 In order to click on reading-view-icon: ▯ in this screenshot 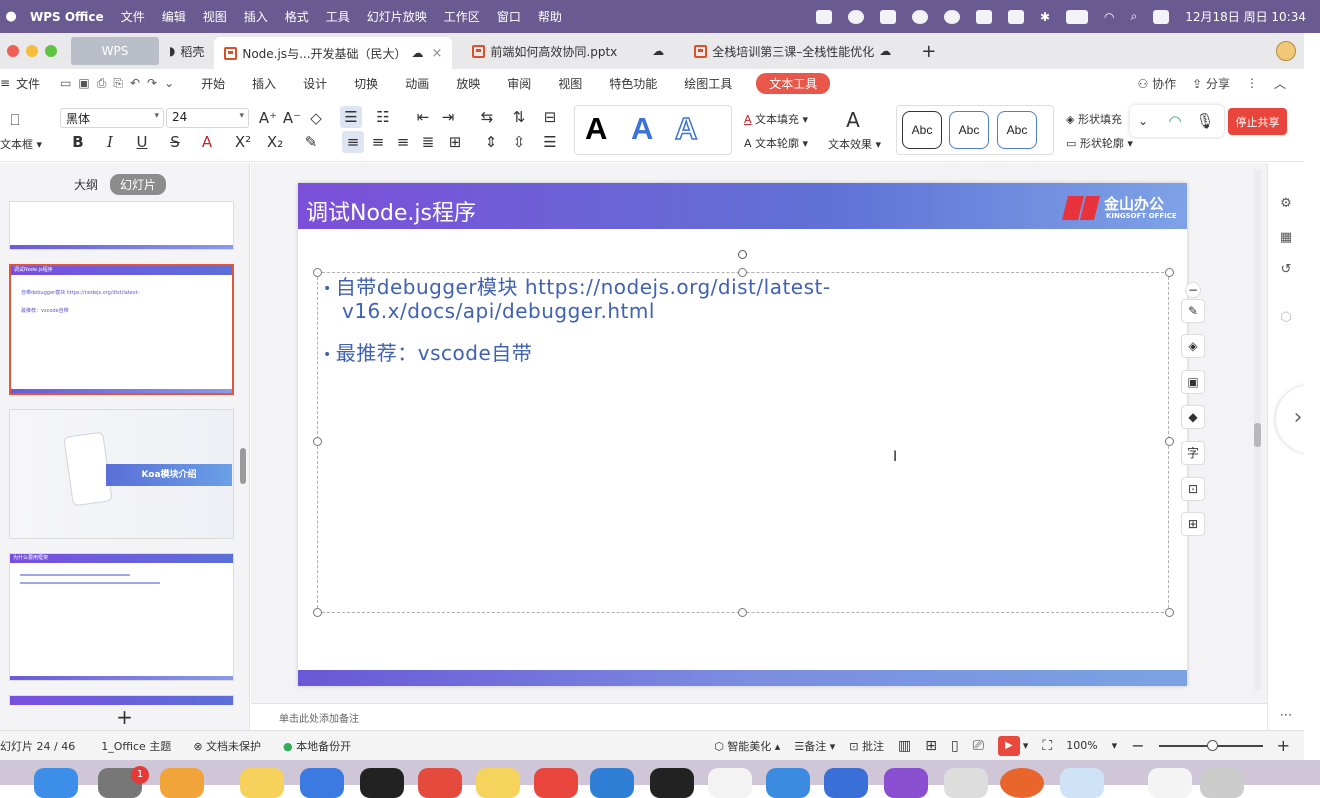, I will do `click(955, 746)`.